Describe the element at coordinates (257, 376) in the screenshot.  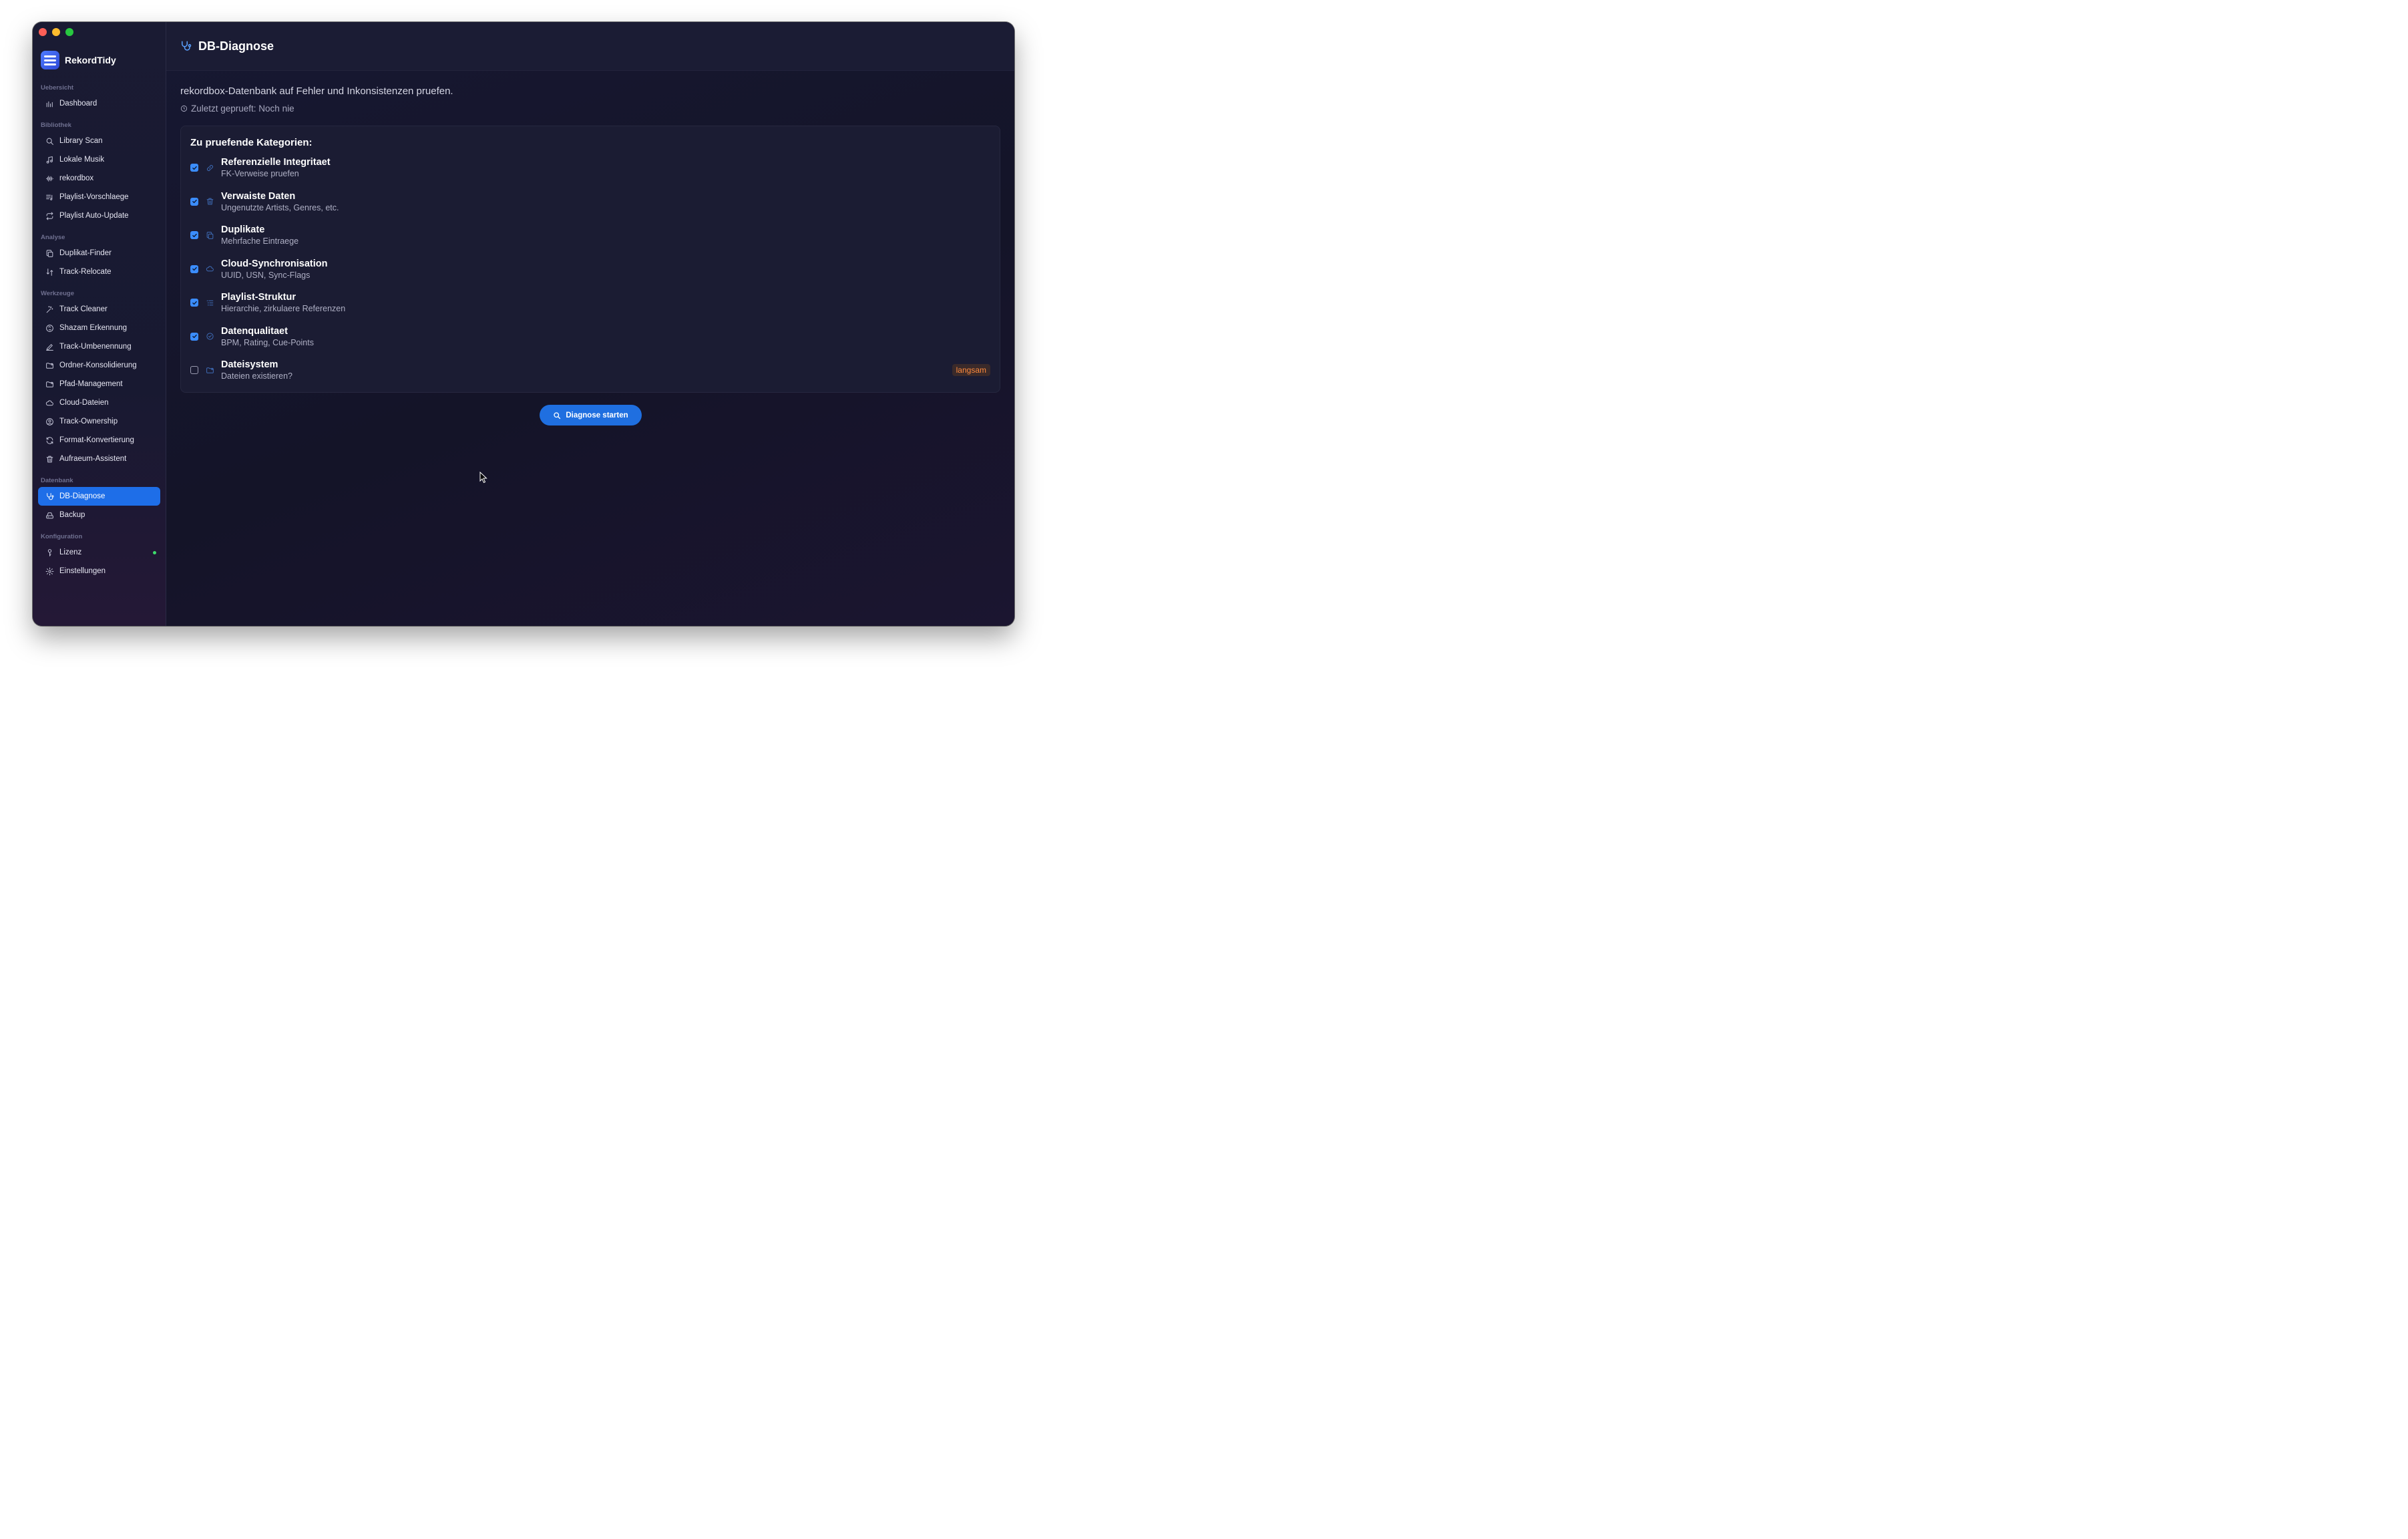
I see `category-subtitle: Dateien existieren?` at that location.